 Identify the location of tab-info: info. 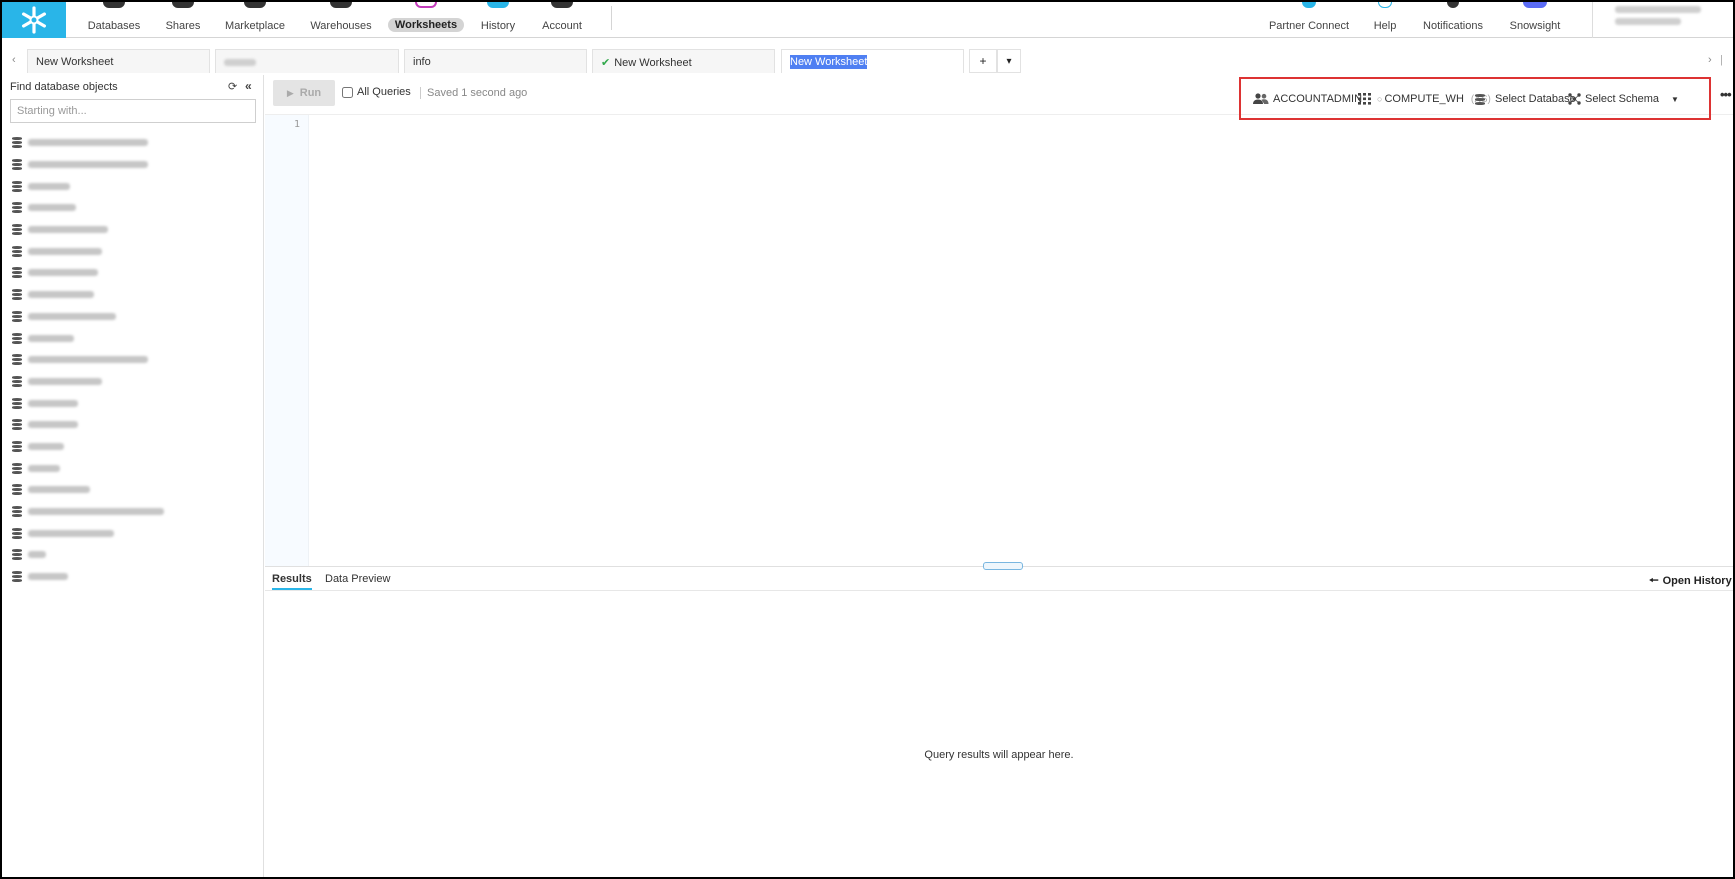
(495, 61).